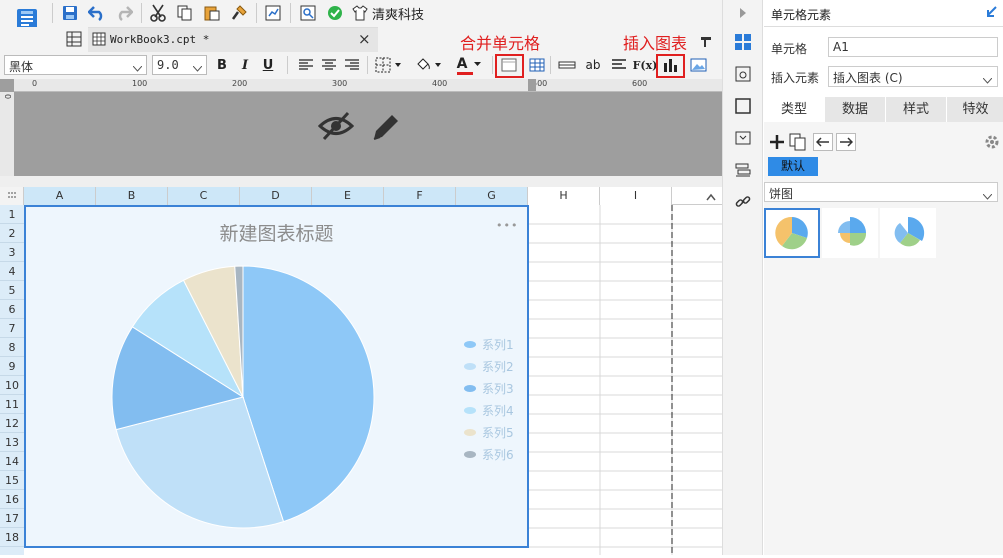  What do you see at coordinates (992, 143) in the screenshot?
I see `gear-icon` at bounding box center [992, 143].